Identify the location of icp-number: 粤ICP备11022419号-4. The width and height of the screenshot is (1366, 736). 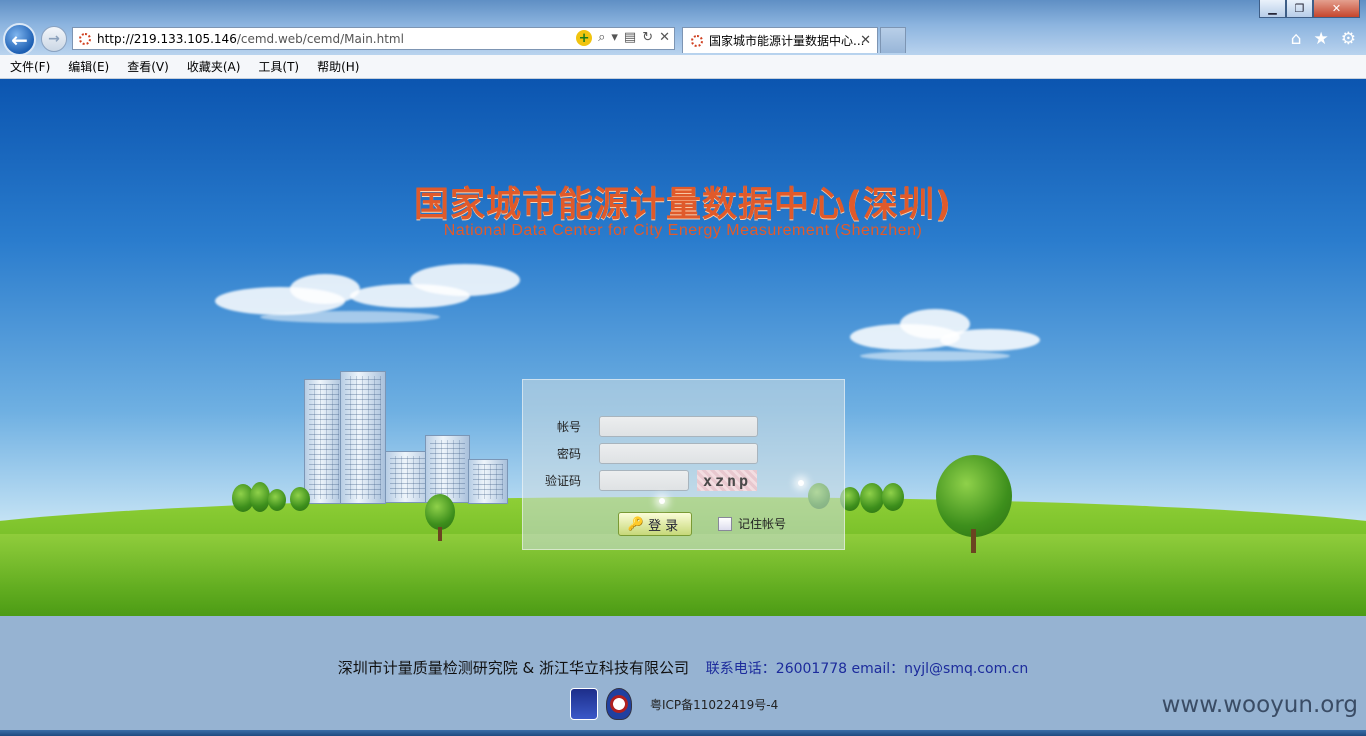
(714, 704).